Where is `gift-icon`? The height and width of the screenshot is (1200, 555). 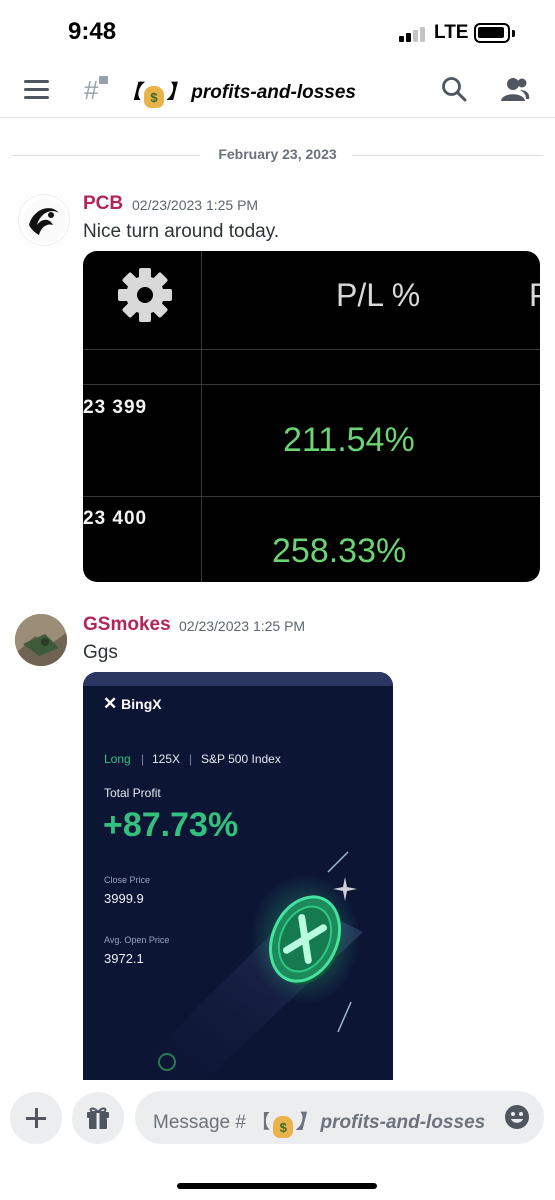 gift-icon is located at coordinates (98, 1118).